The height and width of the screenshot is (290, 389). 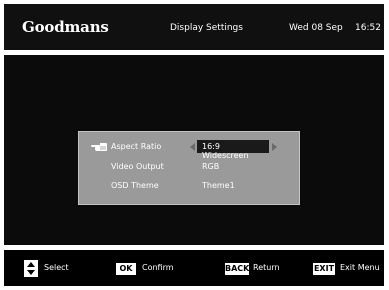 I want to click on menu-item-value: 16:9 Widescreen, so click(x=225, y=151).